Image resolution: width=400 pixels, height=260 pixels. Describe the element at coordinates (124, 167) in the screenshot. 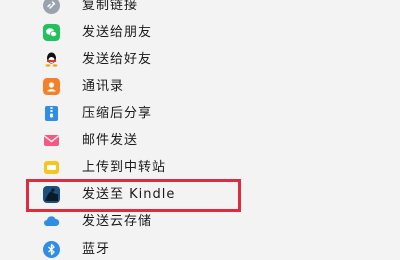

I see `menu-item-label: 上传到中转站` at that location.